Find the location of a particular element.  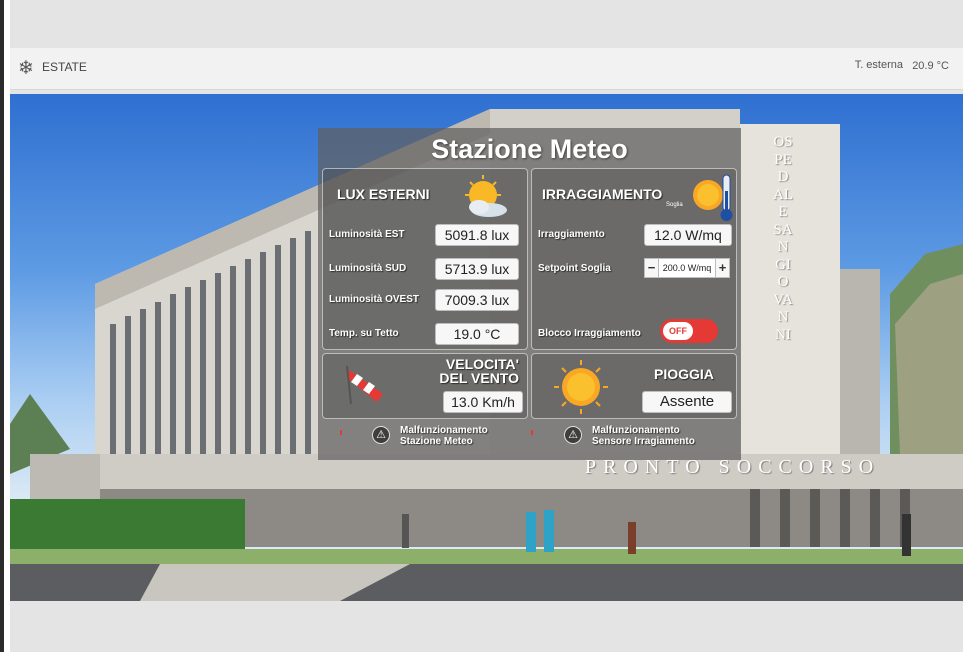

lux-west-value: 7009.3 lux is located at coordinates (477, 300).